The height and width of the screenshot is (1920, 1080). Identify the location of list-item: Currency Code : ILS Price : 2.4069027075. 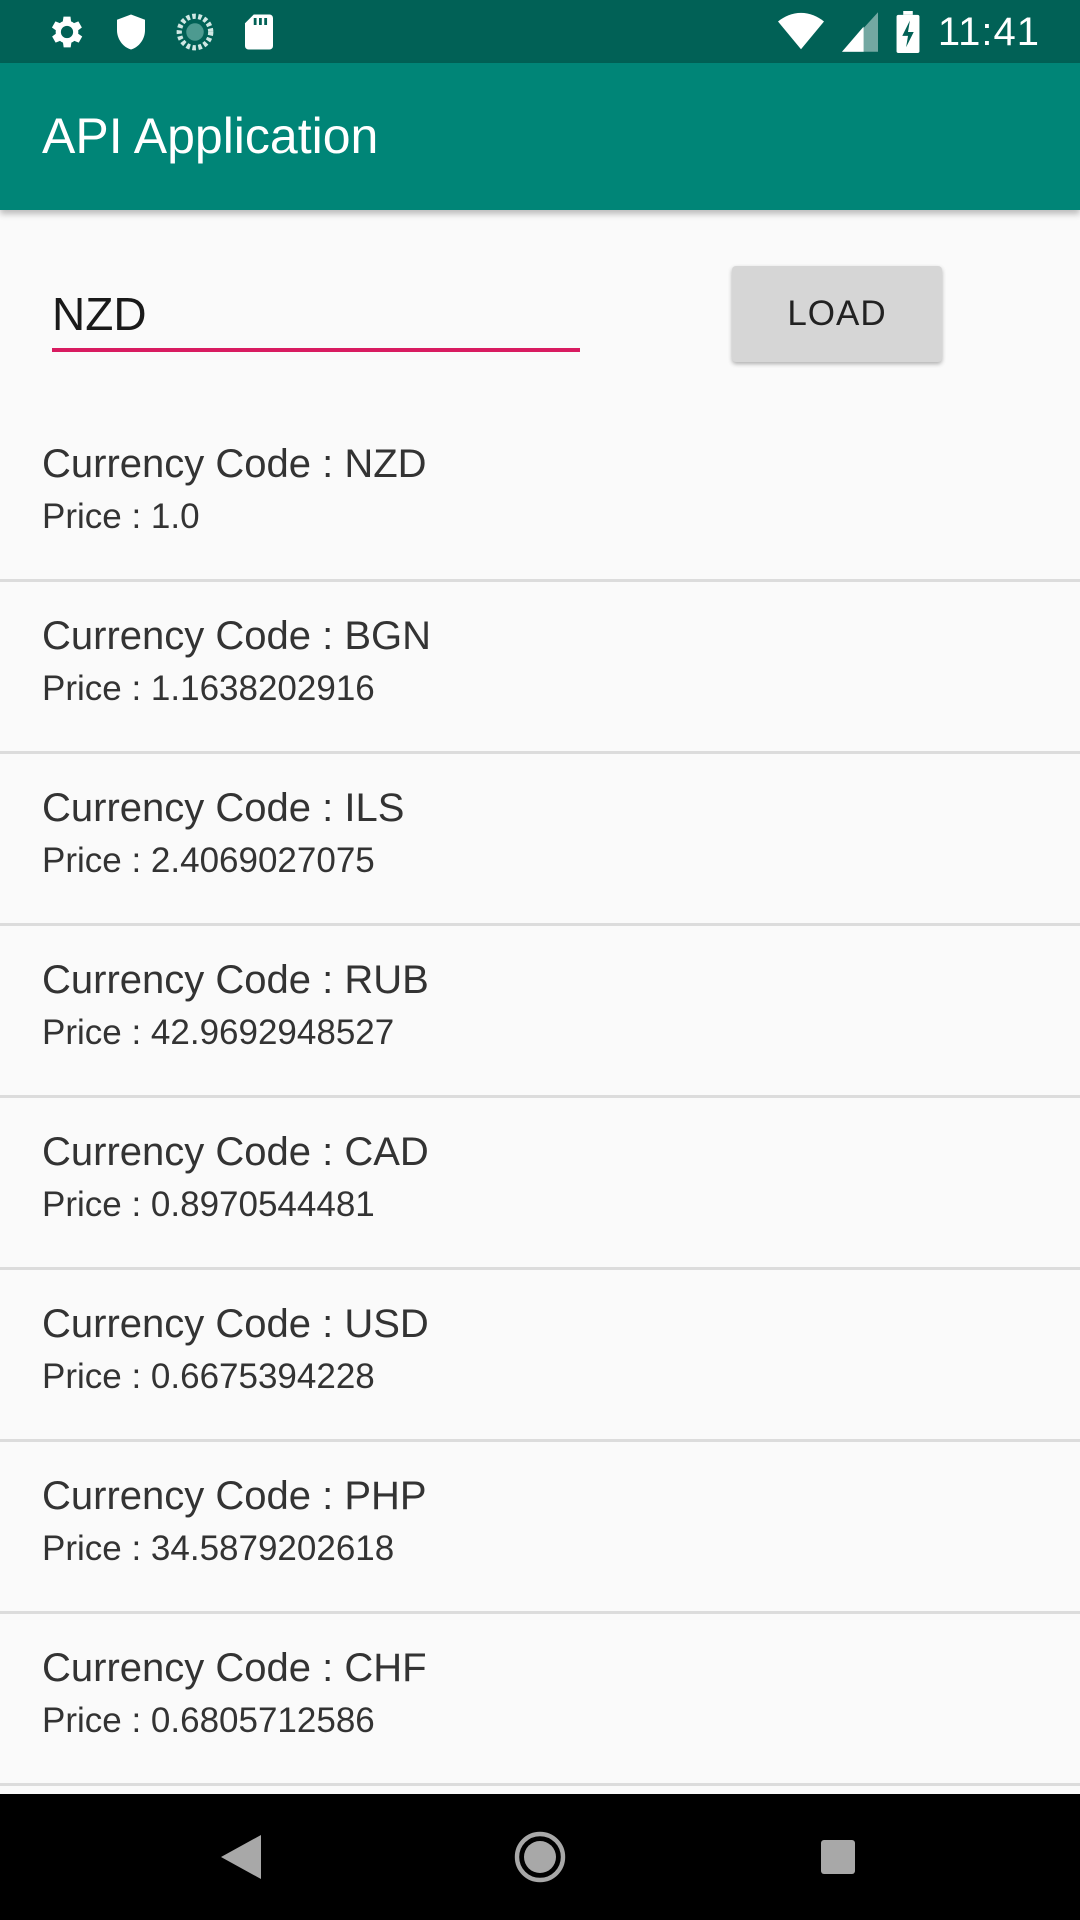
(540, 840).